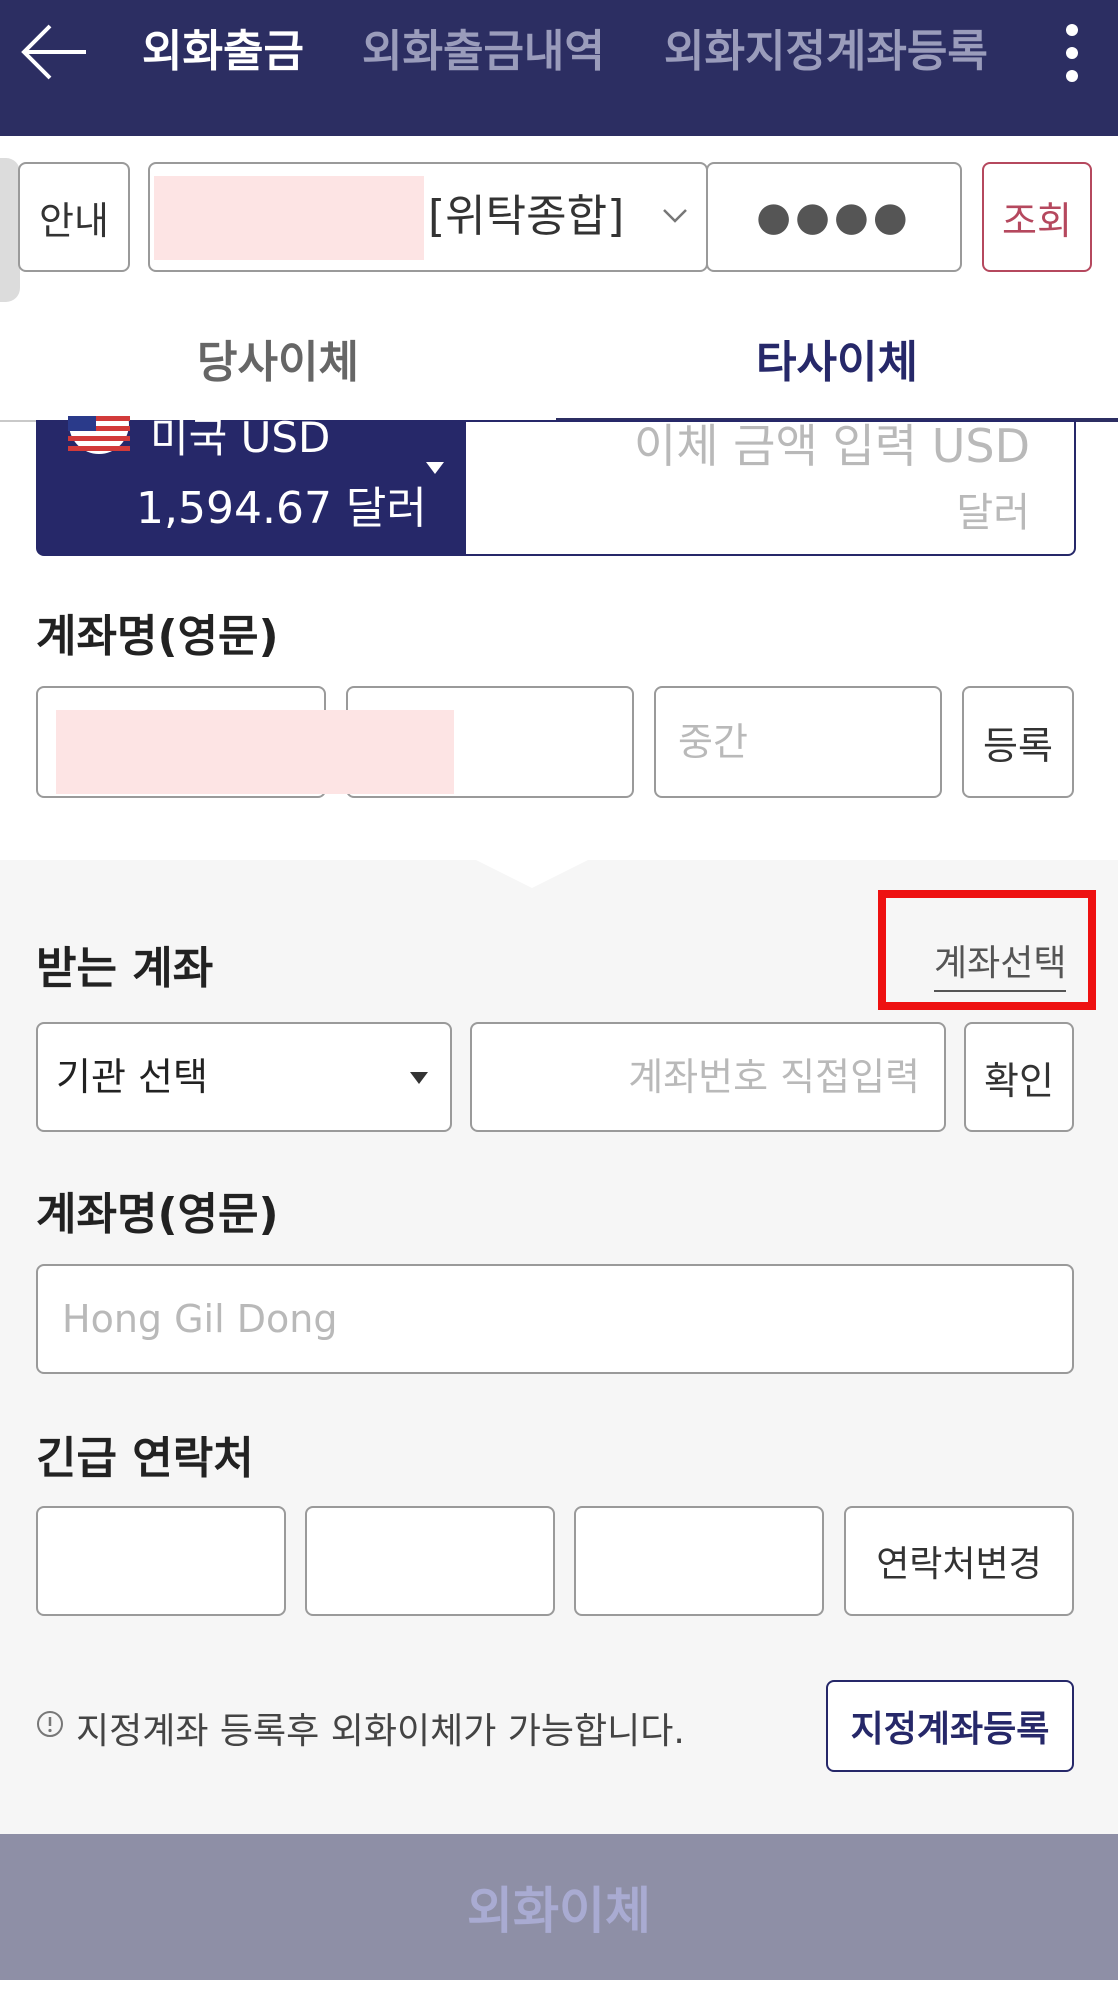 The width and height of the screenshot is (1118, 1994). I want to click on tab-fx-designated-account-registration: 외화지정계좌등록, so click(826, 52).